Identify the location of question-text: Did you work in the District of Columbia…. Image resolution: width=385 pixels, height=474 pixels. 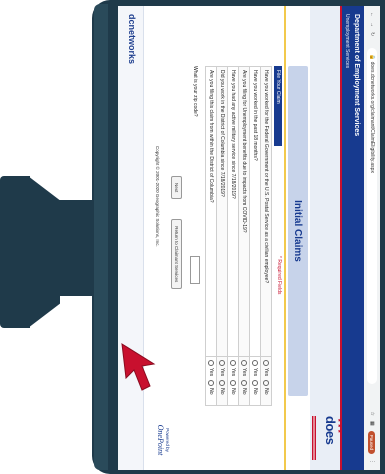
(222, 211).